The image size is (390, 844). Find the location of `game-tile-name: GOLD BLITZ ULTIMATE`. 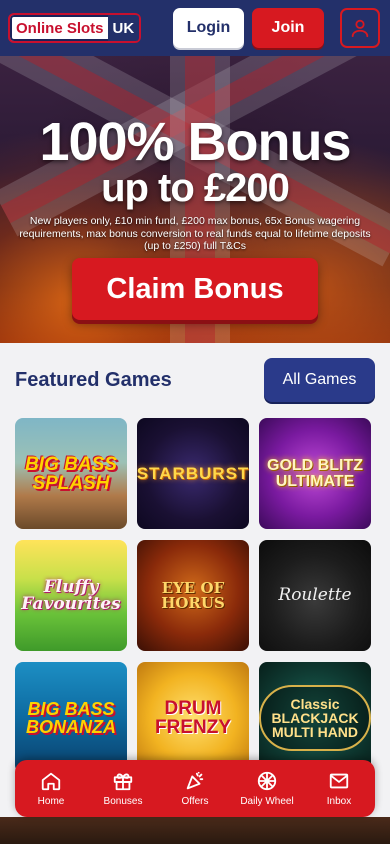

game-tile-name: GOLD BLITZ ULTIMATE is located at coordinates (315, 473).